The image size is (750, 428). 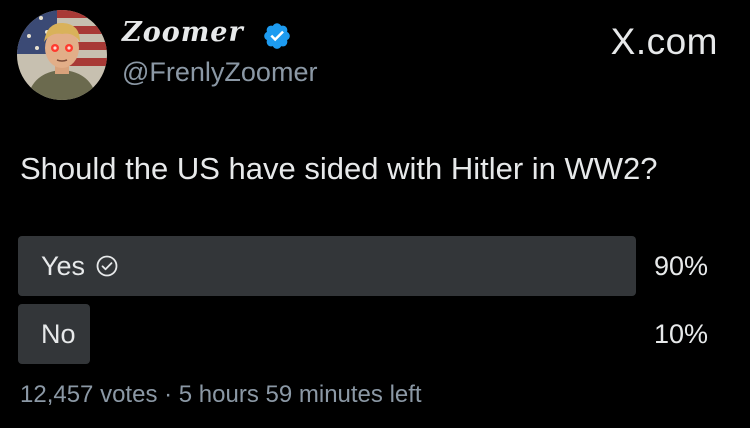 I want to click on poll-option-label: No, so click(x=58, y=334).